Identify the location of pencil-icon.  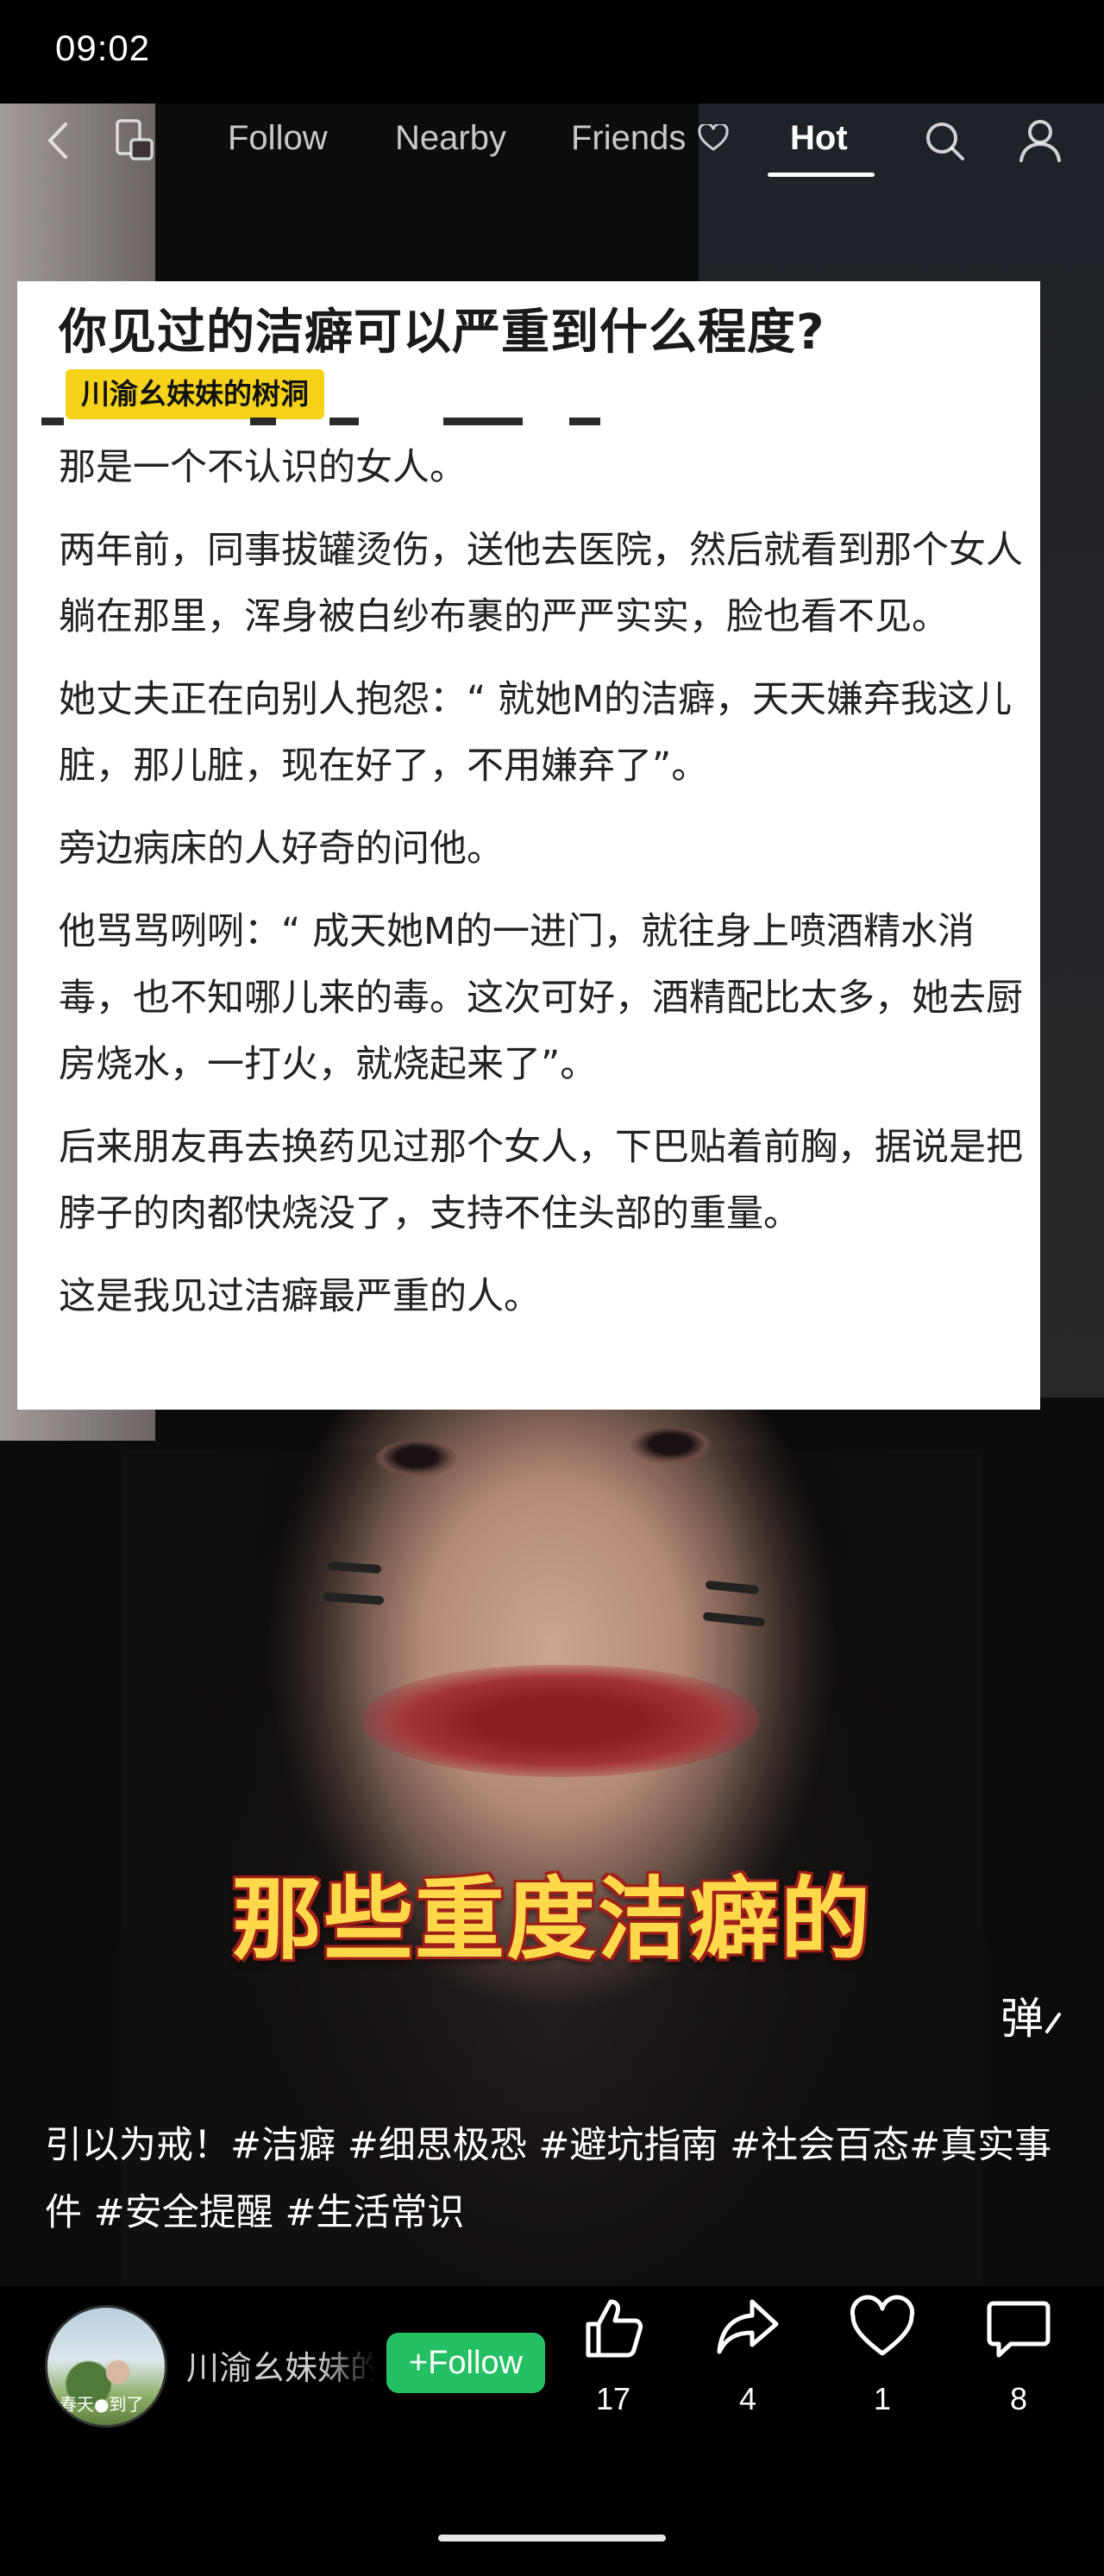
(1053, 2023).